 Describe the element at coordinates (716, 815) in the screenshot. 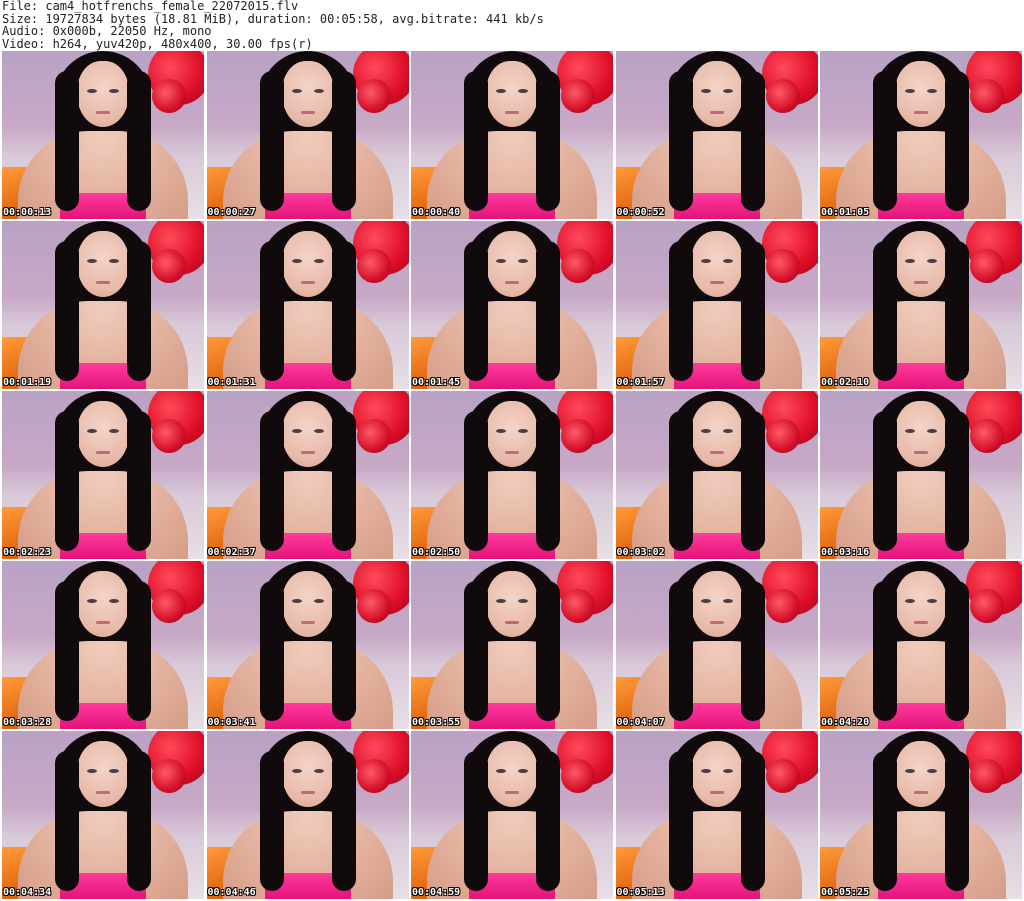

I see `thumbnail-frame: 00:05:13` at that location.